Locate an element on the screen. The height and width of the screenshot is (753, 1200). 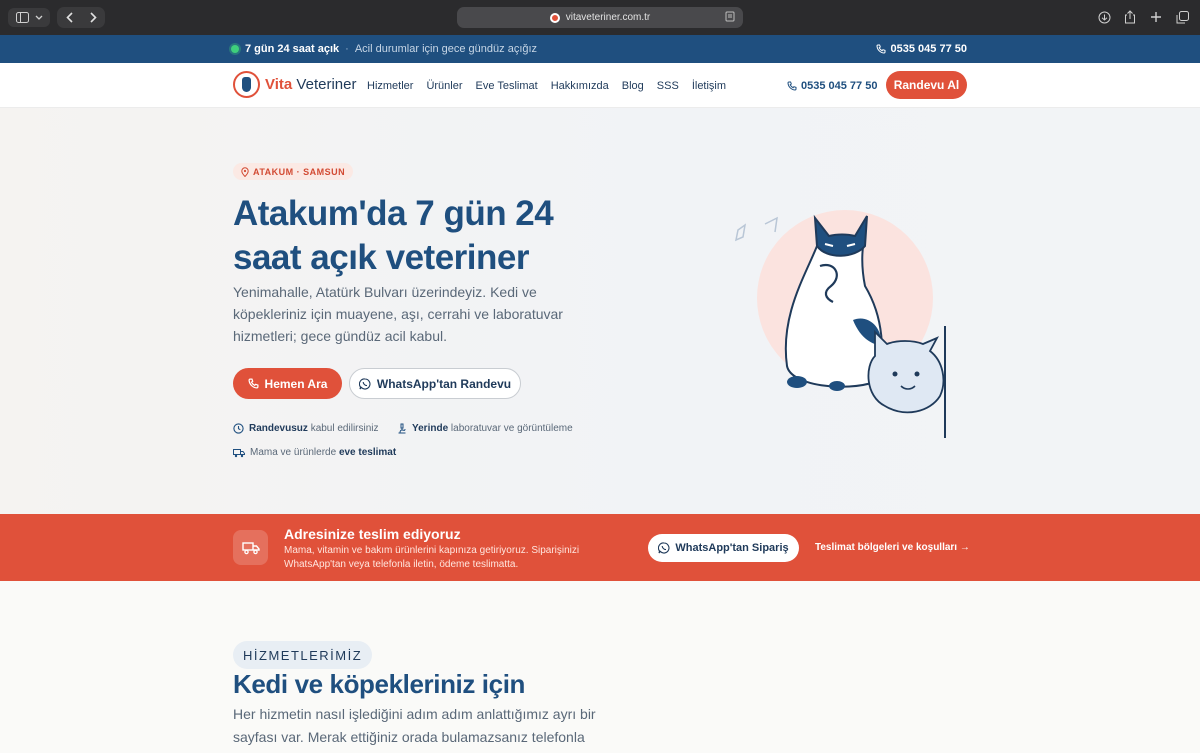
open-hours-label: 7 gün 24 saat açık is located at coordinates (292, 49).